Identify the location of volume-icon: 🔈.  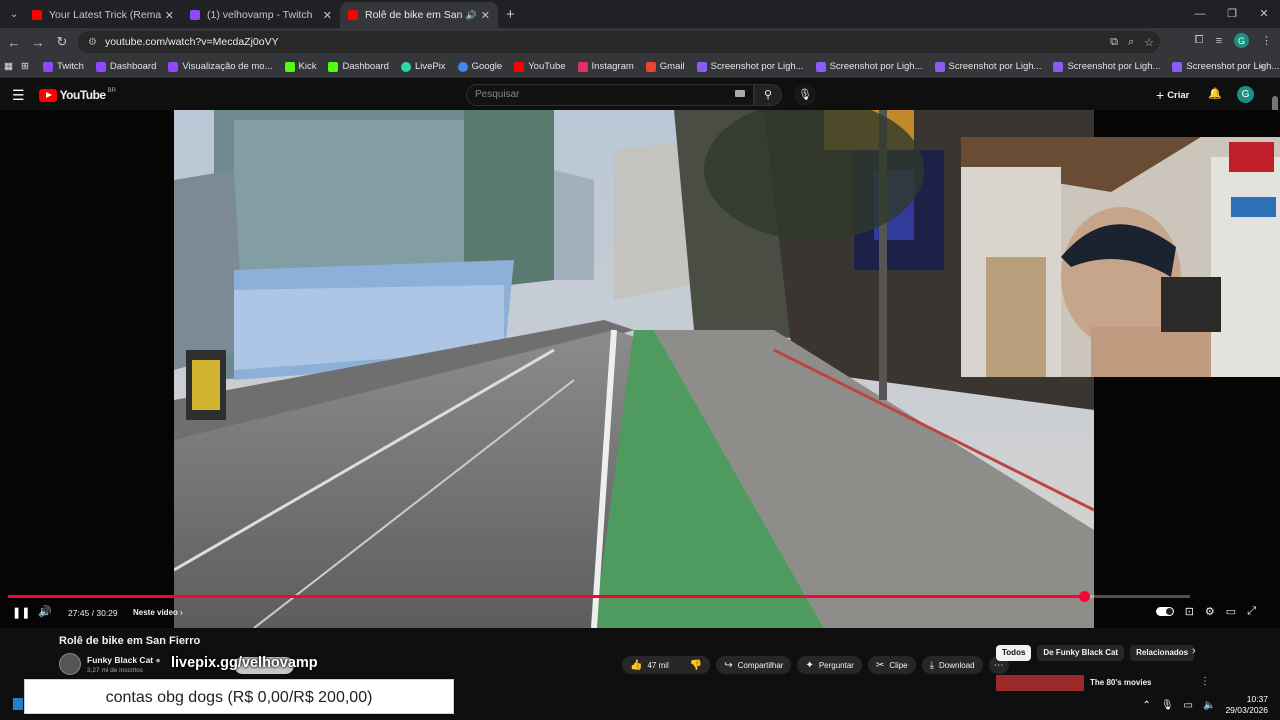
(1209, 705).